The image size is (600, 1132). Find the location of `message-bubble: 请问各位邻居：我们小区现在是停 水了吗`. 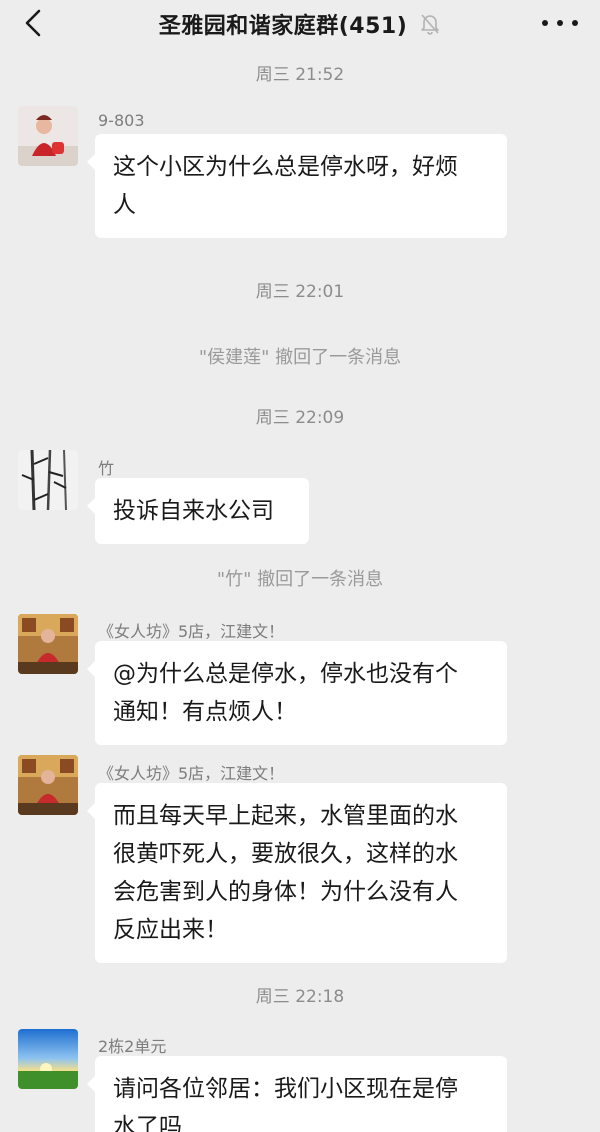

message-bubble: 请问各位邻居：我们小区现在是停 水了吗 is located at coordinates (297, 1094).